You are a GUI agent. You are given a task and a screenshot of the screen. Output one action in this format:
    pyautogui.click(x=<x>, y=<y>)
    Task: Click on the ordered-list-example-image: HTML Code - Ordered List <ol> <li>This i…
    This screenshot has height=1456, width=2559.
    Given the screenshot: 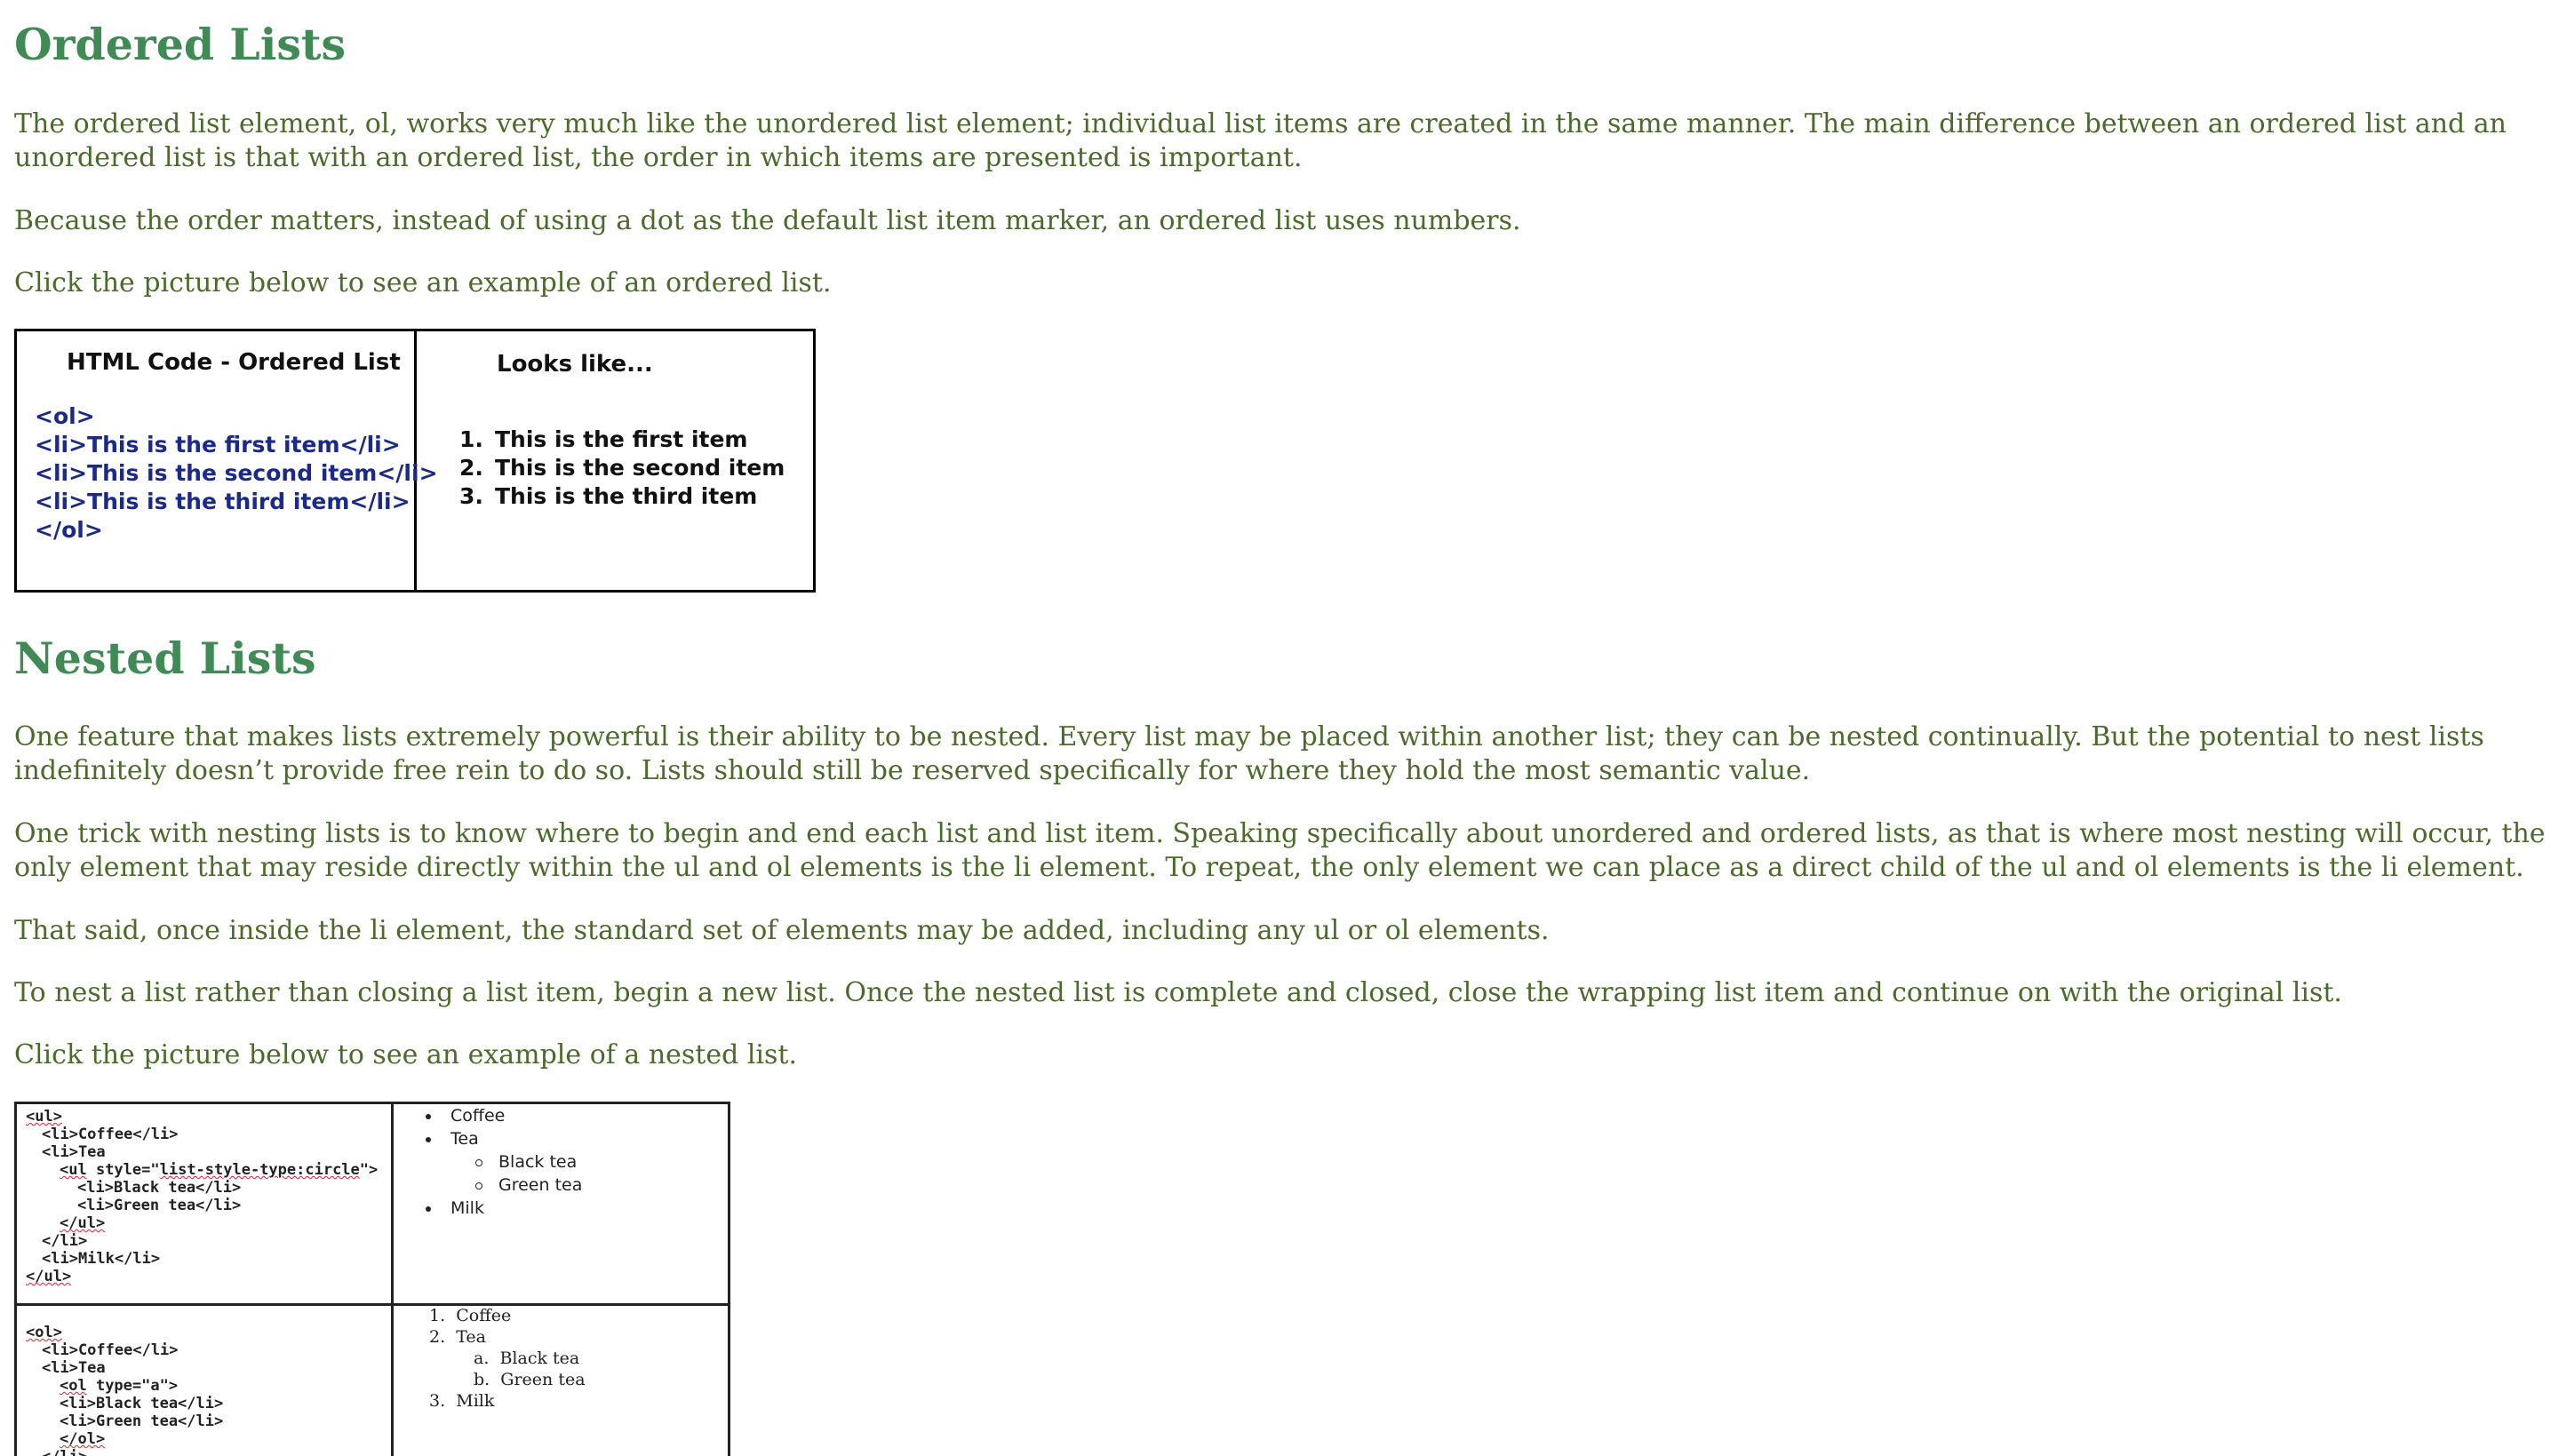 What is the action you would take?
    pyautogui.click(x=415, y=461)
    